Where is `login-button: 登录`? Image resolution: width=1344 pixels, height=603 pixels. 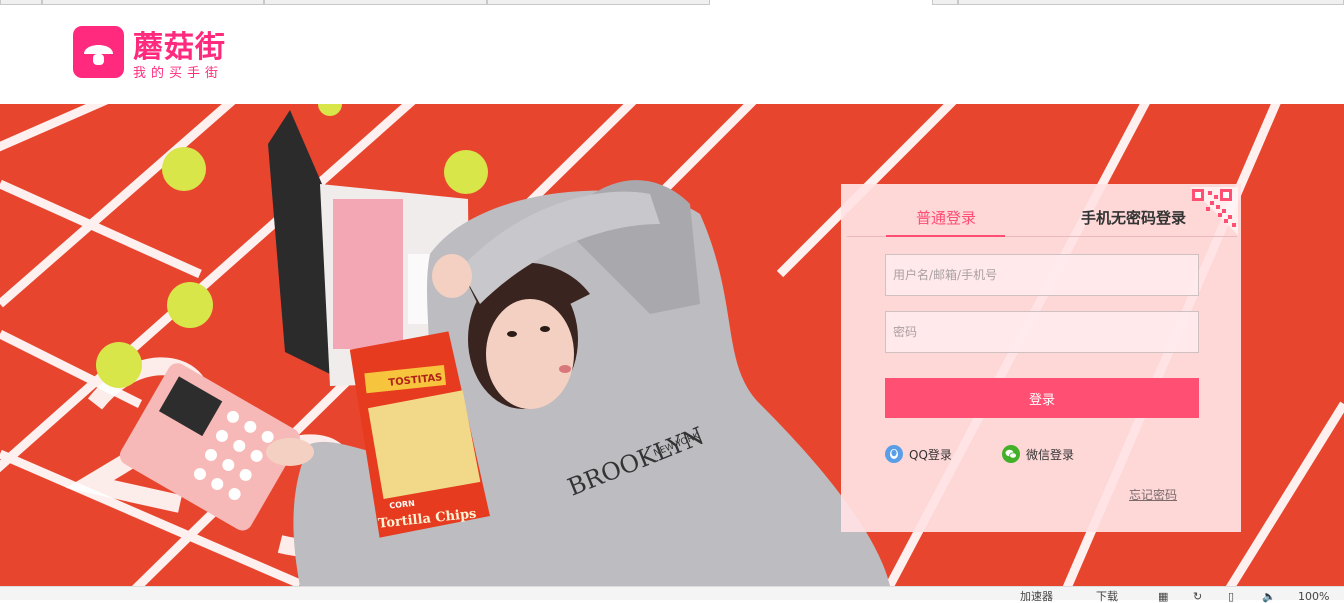 login-button: 登录 is located at coordinates (1042, 398).